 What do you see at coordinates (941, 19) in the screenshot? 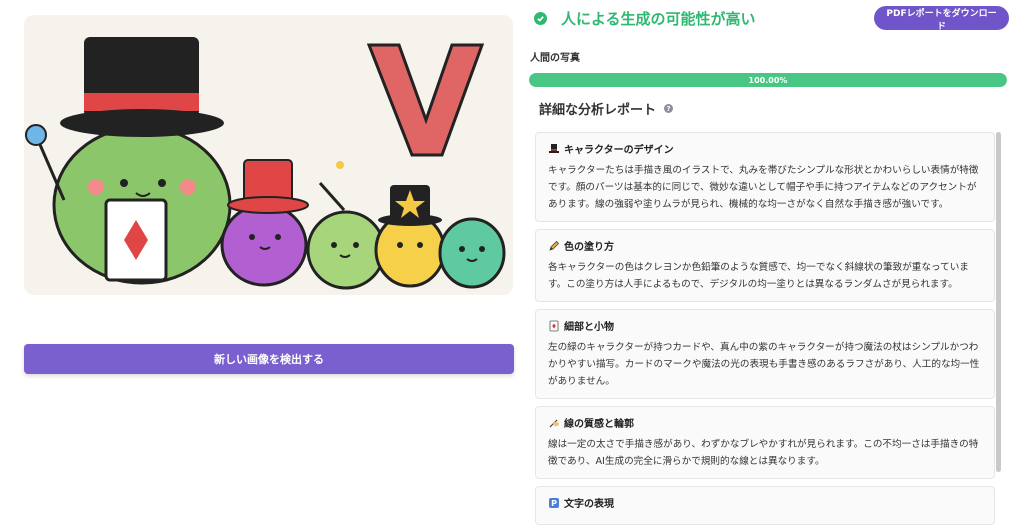
I see `download-pdf-button: PDFレポートをダウンロード` at bounding box center [941, 19].